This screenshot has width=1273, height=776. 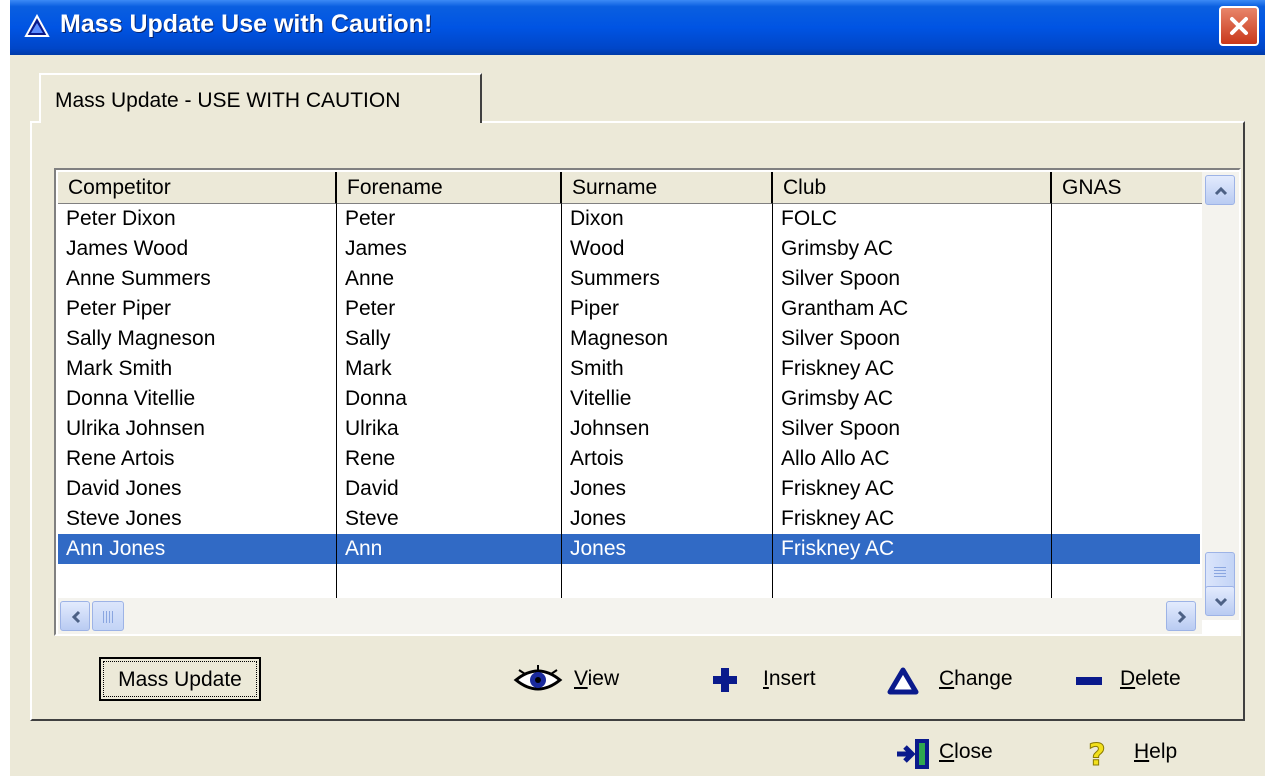 What do you see at coordinates (597, 458) in the screenshot?
I see `cell-surname: Artois` at bounding box center [597, 458].